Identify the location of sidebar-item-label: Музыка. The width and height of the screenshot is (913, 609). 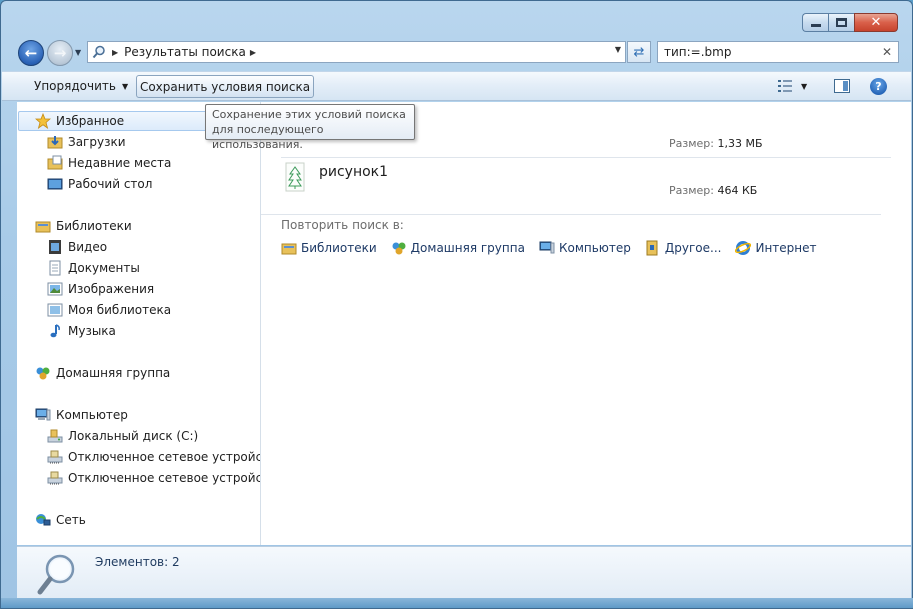
(92, 331).